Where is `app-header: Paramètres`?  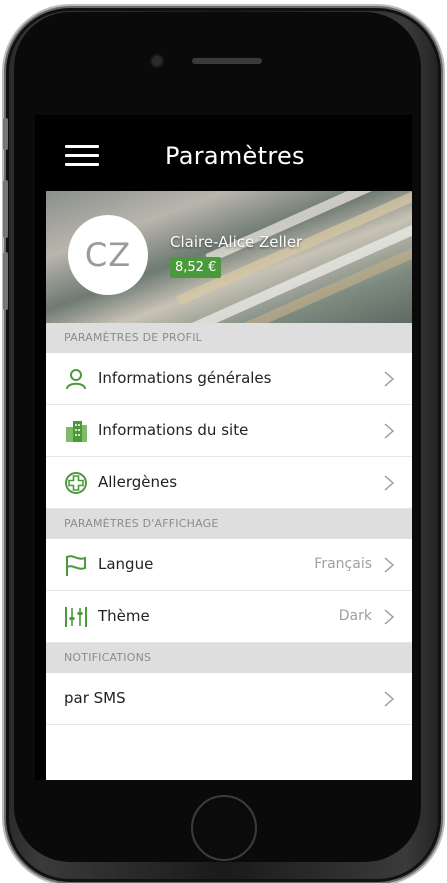 app-header: Paramètres is located at coordinates (223, 153).